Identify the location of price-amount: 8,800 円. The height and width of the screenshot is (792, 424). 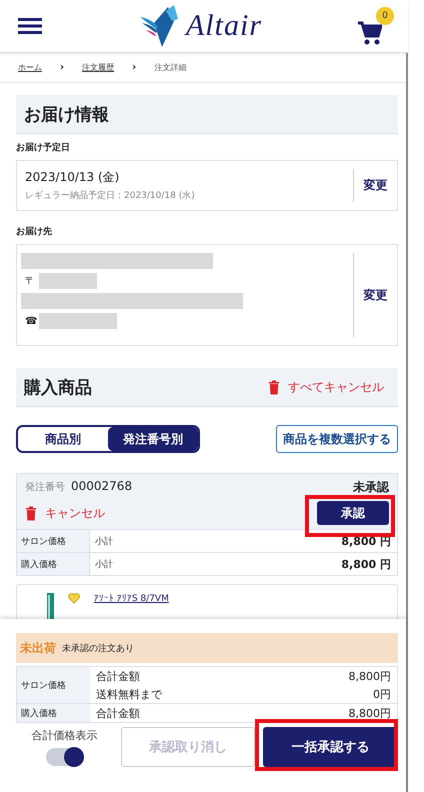
(366, 564).